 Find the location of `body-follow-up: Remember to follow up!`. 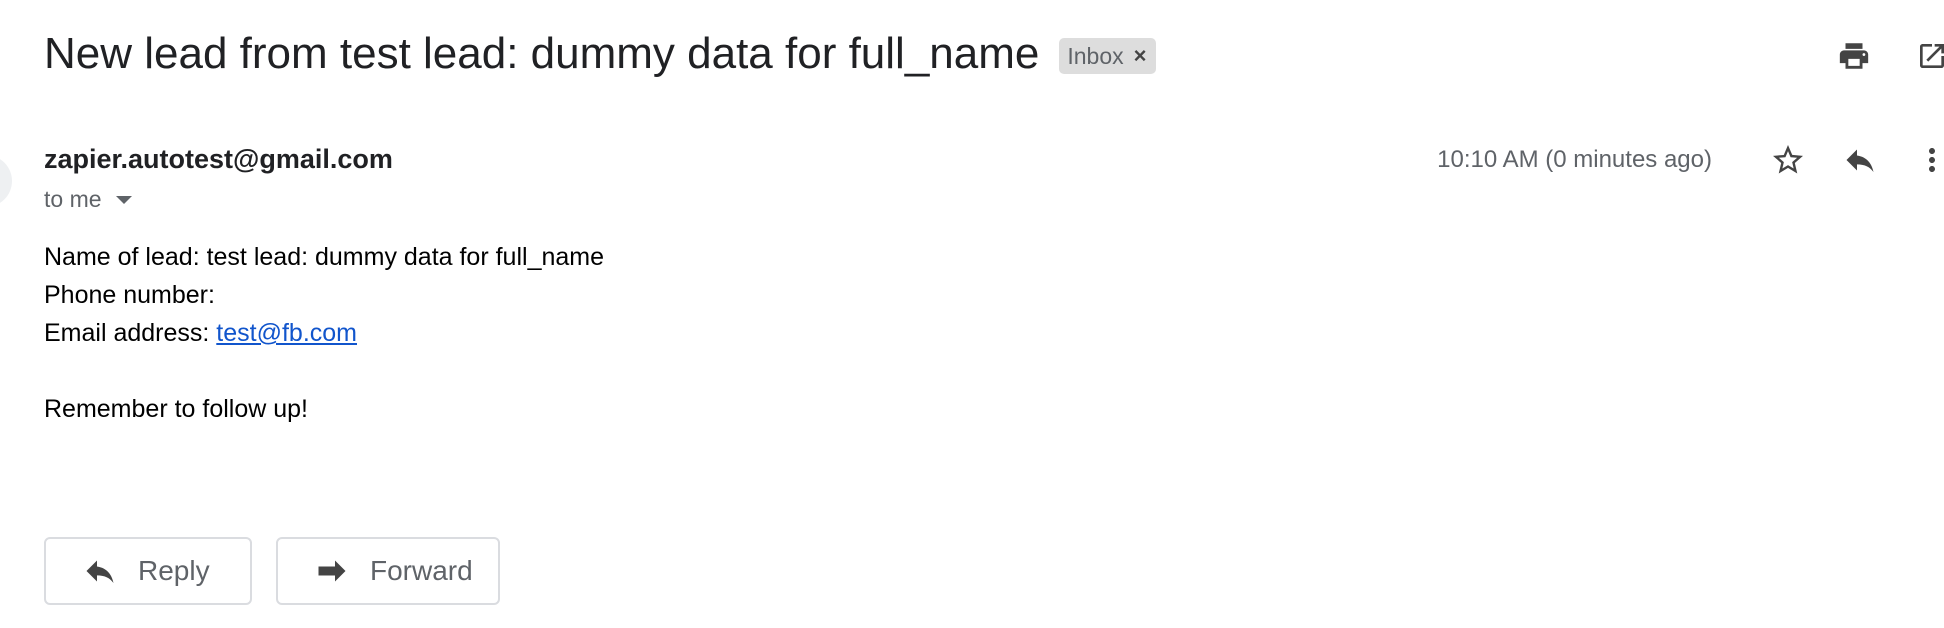

body-follow-up: Remember to follow up! is located at coordinates (176, 409).